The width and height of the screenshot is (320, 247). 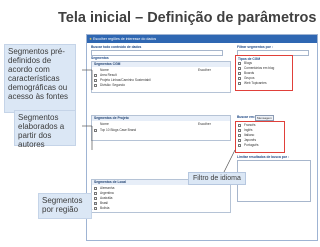 What do you see at coordinates (187, 18) in the screenshot?
I see `slide-title: Tela inicial – Definição de parâmetros` at bounding box center [187, 18].